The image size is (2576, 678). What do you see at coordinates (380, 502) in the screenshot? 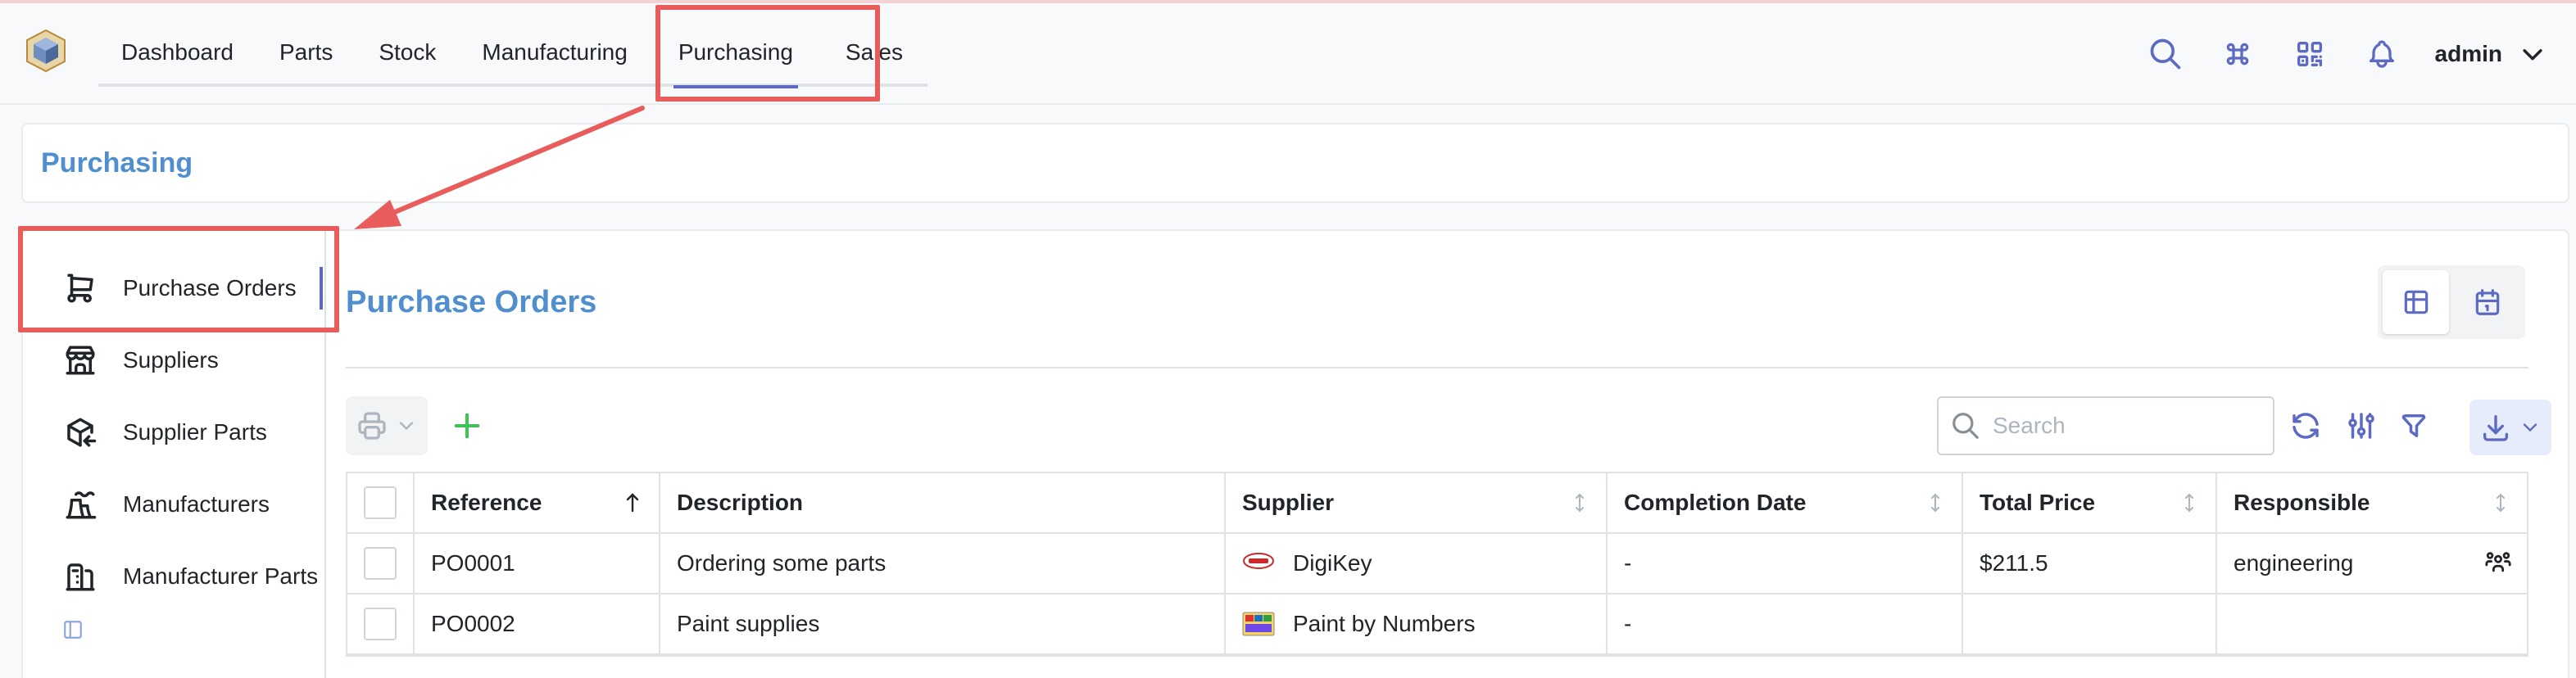
I see `select-all-checkbox` at bounding box center [380, 502].